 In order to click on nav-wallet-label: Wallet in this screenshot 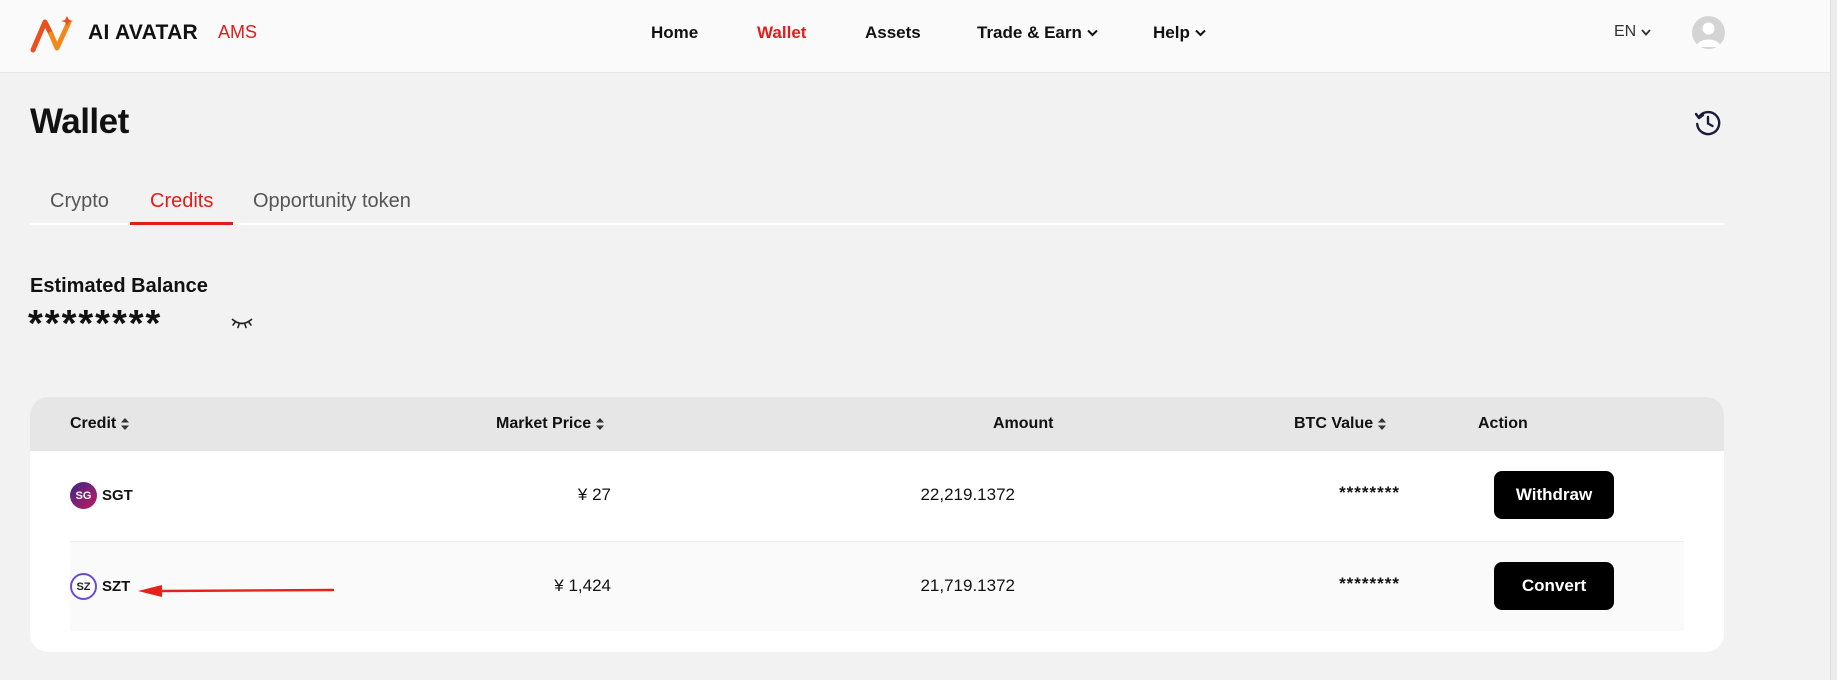, I will do `click(782, 32)`.